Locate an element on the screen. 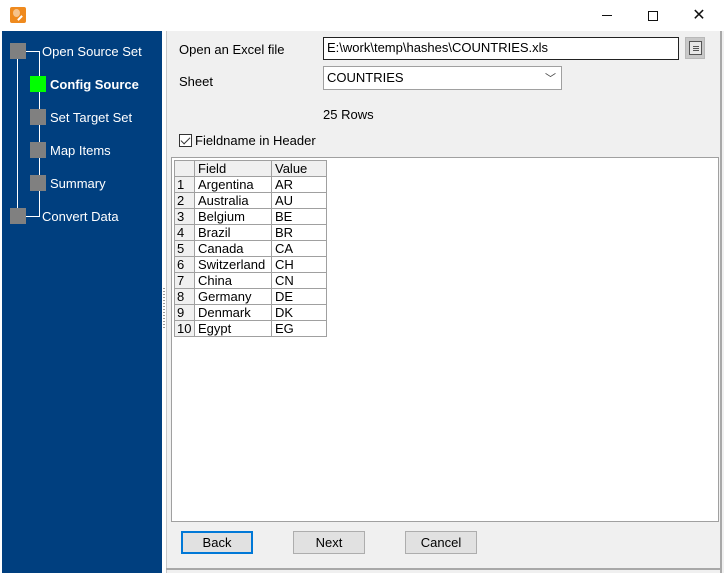  value-cell: AU is located at coordinates (299, 200).